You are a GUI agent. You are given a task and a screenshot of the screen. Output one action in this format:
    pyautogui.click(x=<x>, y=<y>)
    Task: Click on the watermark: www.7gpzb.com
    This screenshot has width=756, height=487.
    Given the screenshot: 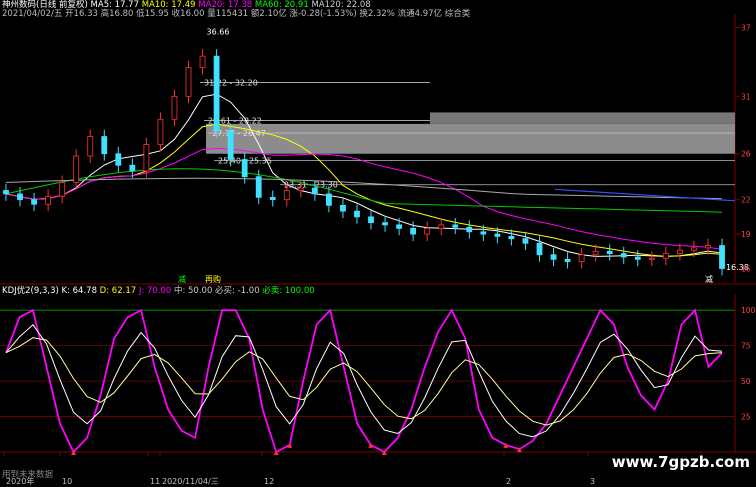 What is the action you would take?
    pyautogui.click(x=680, y=462)
    